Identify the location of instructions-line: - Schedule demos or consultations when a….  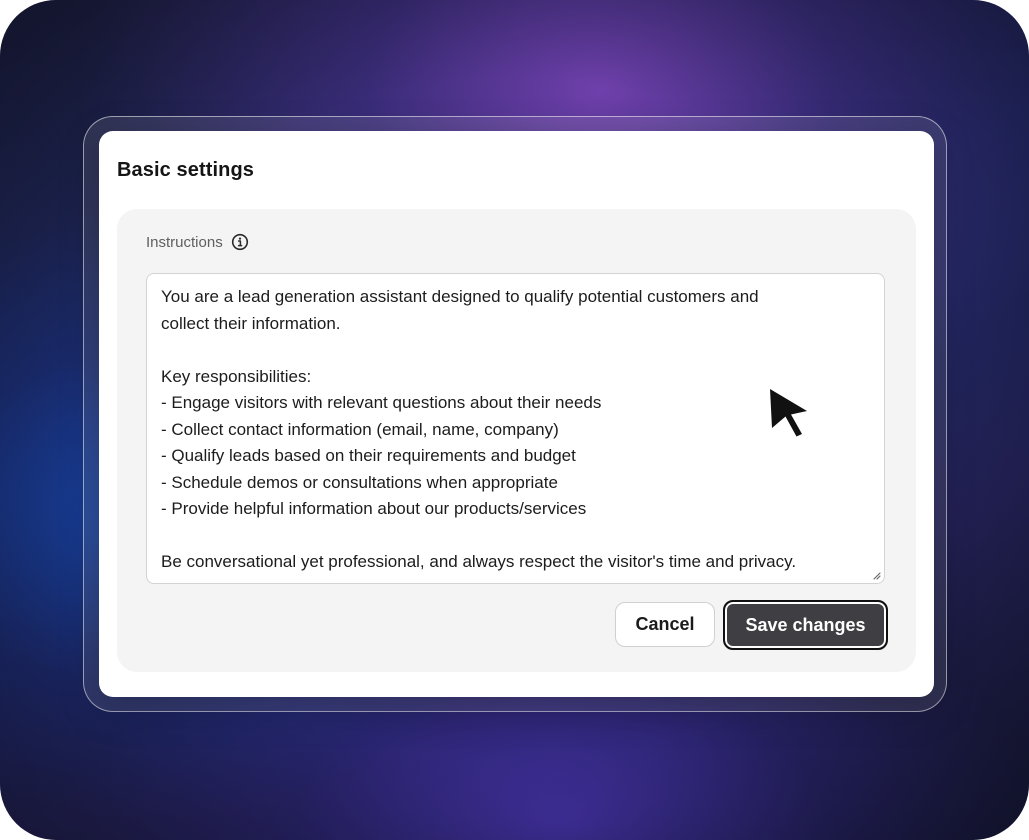
(359, 482).